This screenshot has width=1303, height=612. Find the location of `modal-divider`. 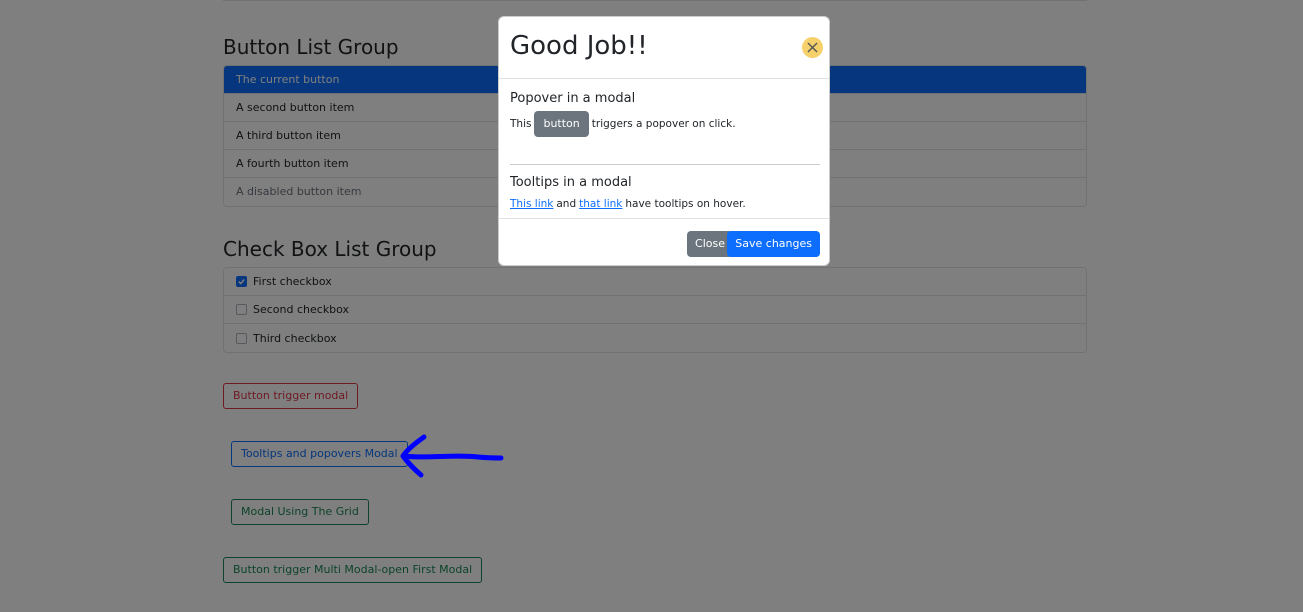

modal-divider is located at coordinates (665, 164).